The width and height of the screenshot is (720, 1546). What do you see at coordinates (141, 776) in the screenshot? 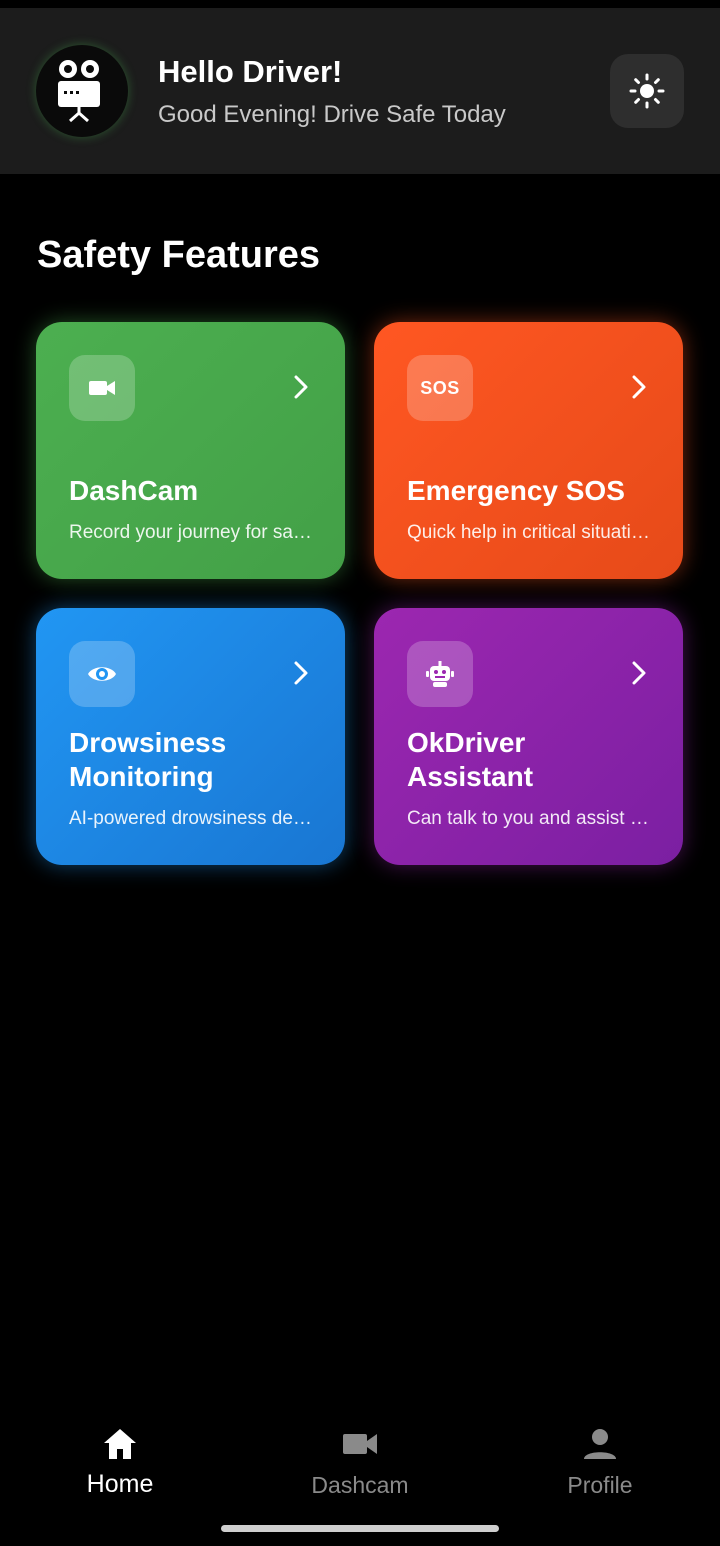
I see `feature-title-line: Monitoring` at bounding box center [141, 776].